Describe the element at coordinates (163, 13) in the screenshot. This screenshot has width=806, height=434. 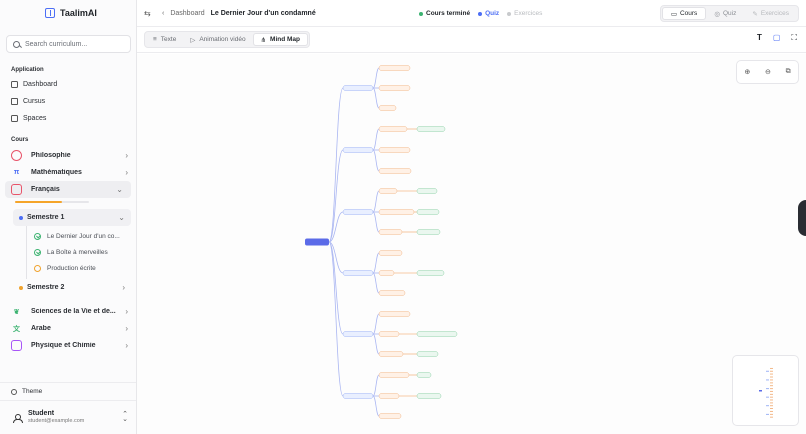
I see `back-chevron-icon: ‹` at that location.